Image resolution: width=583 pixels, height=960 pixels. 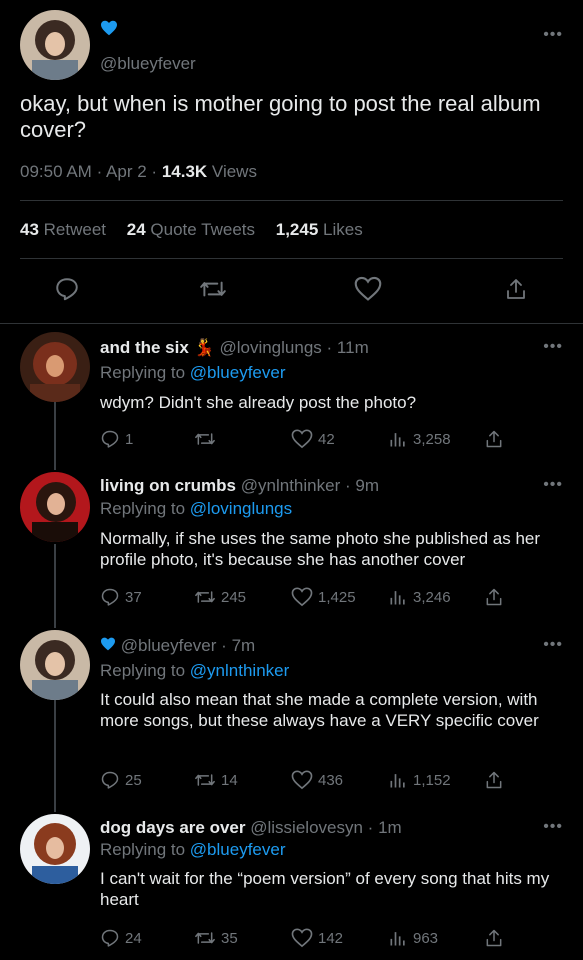 I want to click on reply-button, so click(x=67, y=289).